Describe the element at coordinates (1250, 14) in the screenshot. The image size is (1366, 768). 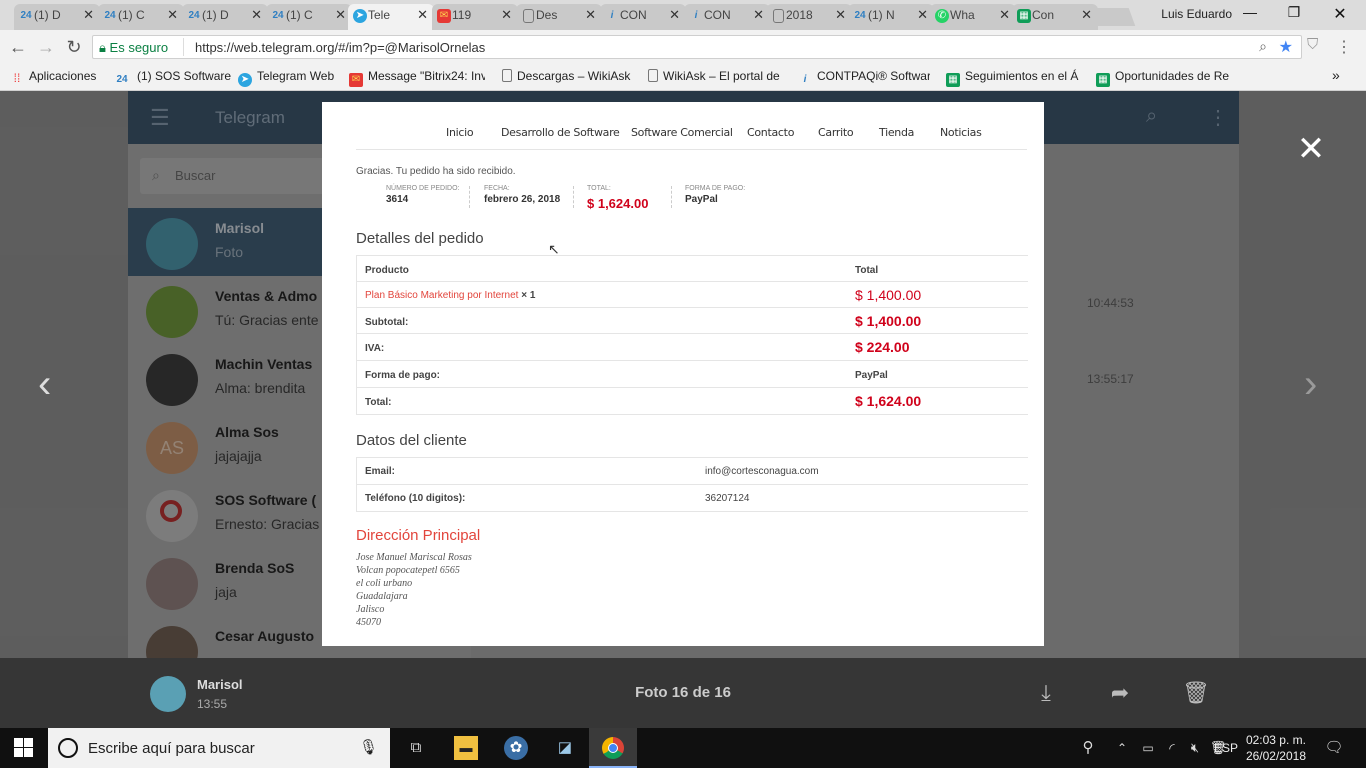
I see `minimize-icon: —` at that location.